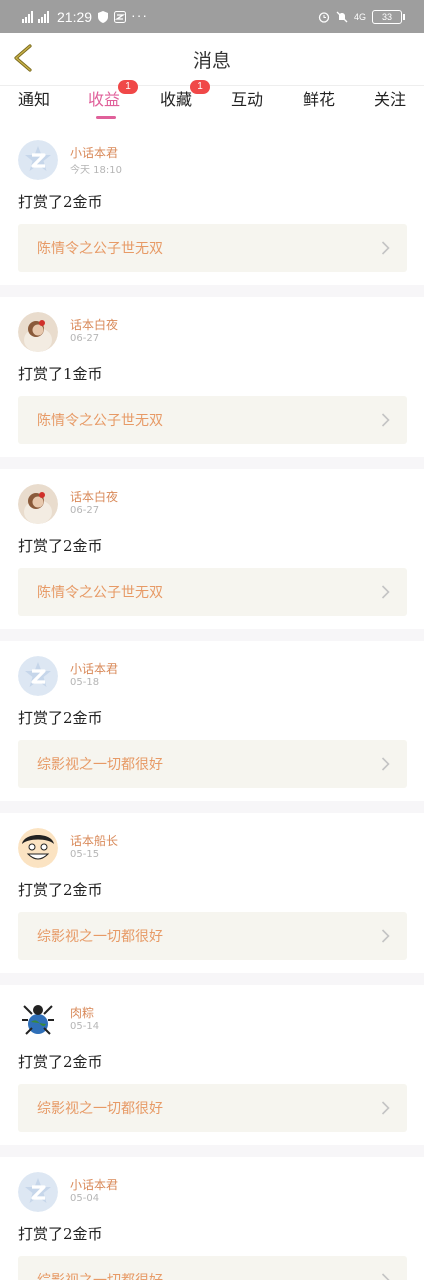 The image size is (424, 1280). Describe the element at coordinates (212, 1065) in the screenshot. I see `message-item: 肉粽 05-14 打赏了2金币 综影视之一切都很好` at that location.